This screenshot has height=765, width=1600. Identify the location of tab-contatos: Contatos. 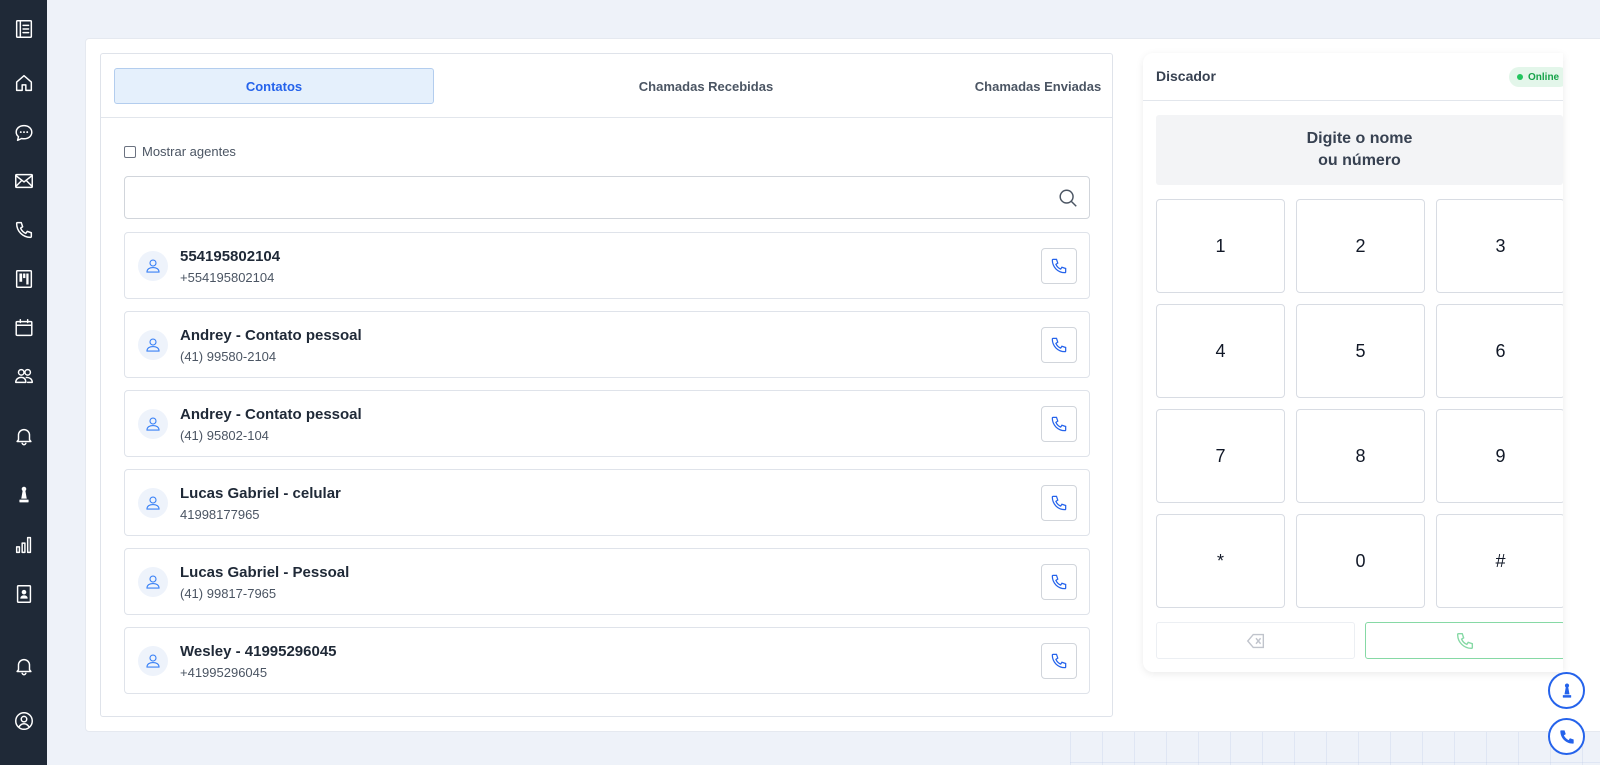
(274, 86).